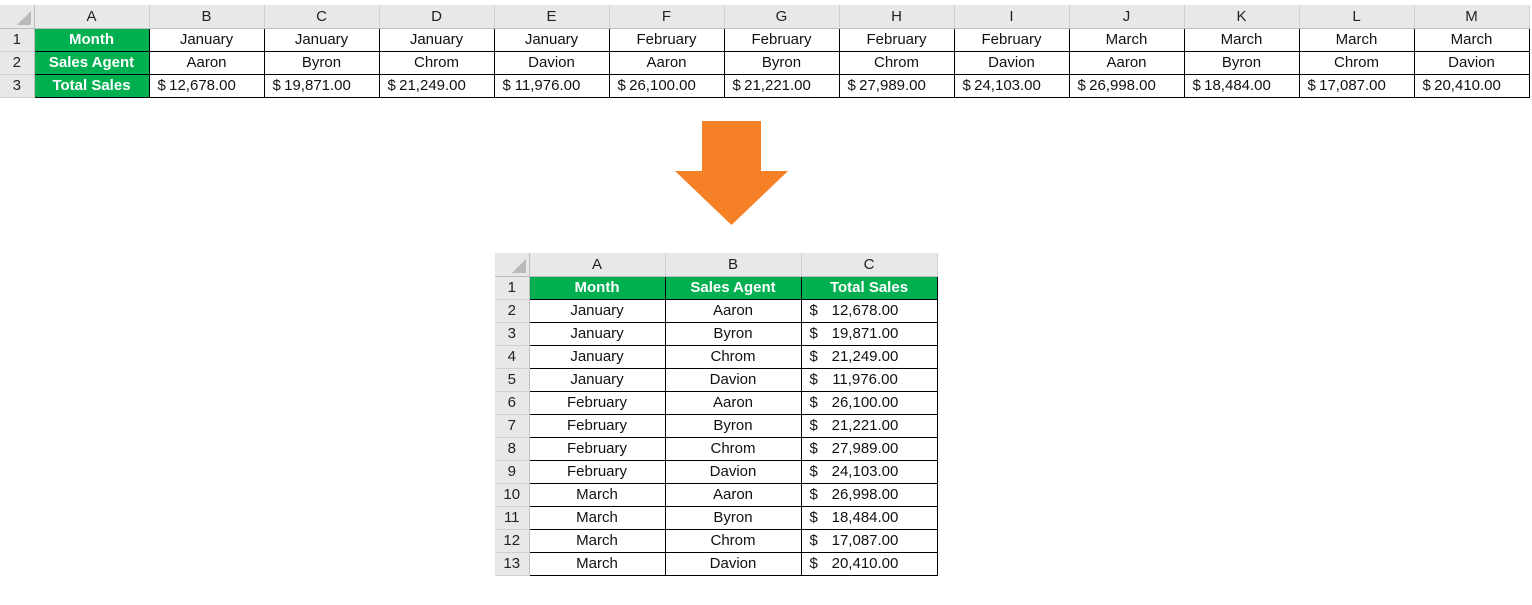 The height and width of the screenshot is (605, 1532). Describe the element at coordinates (512, 518) in the screenshot. I see `row-header: 11` at that location.